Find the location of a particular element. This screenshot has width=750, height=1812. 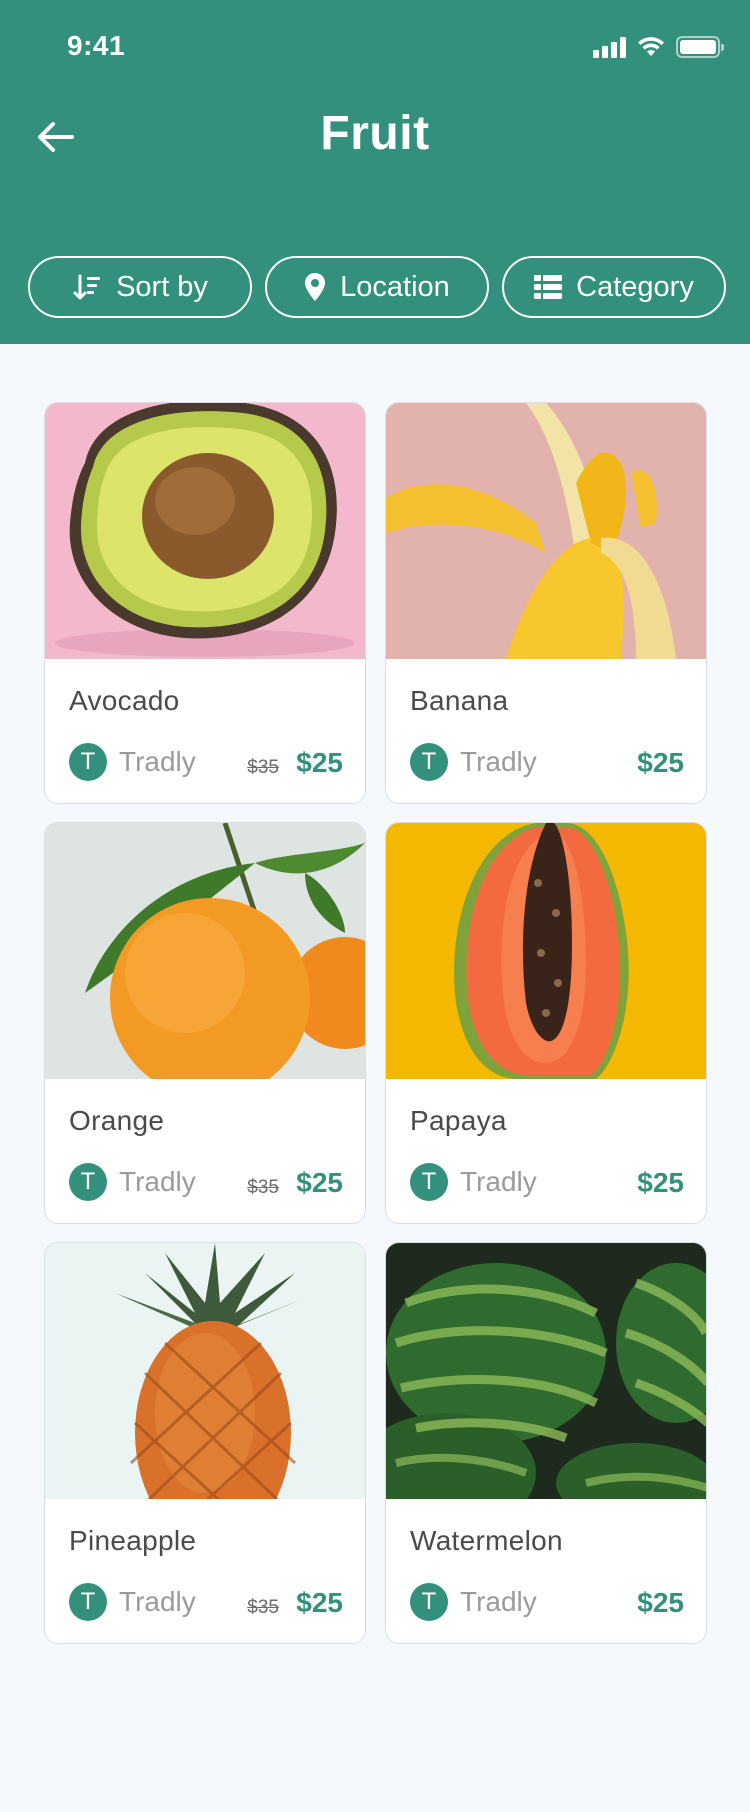

banana-image is located at coordinates (546, 531).